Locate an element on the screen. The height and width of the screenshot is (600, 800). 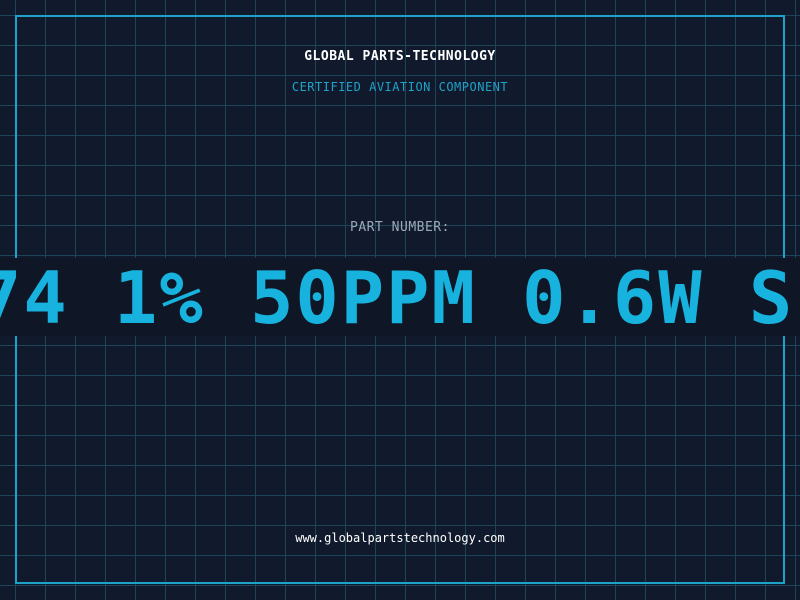
part-number-band: 74 1% 50PPM 0.6W S is located at coordinates (400, 297).